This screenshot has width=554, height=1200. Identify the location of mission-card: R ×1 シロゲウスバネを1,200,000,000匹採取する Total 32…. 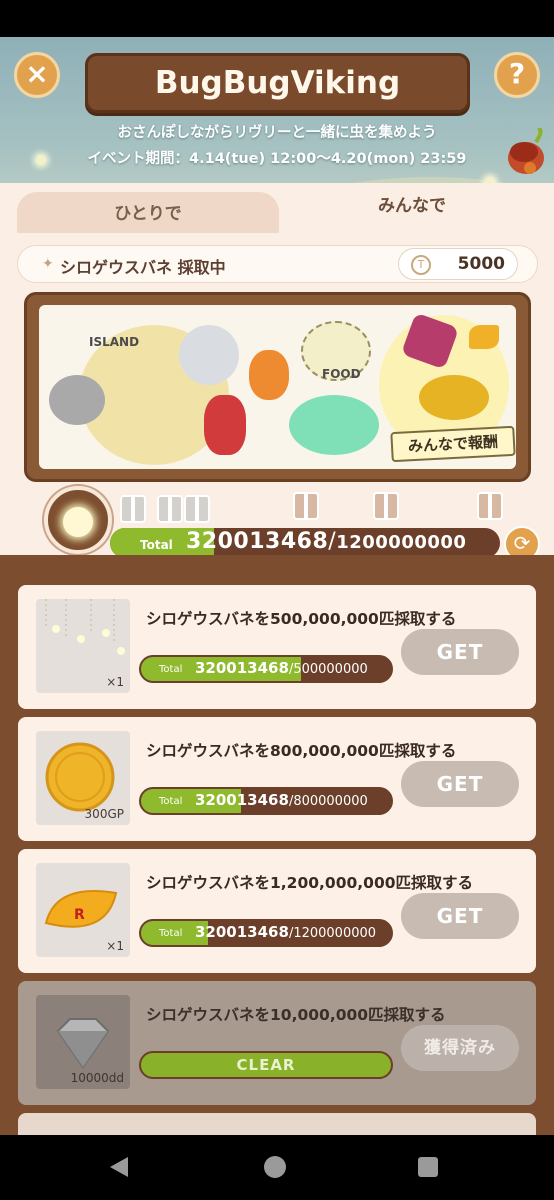
(277, 911).